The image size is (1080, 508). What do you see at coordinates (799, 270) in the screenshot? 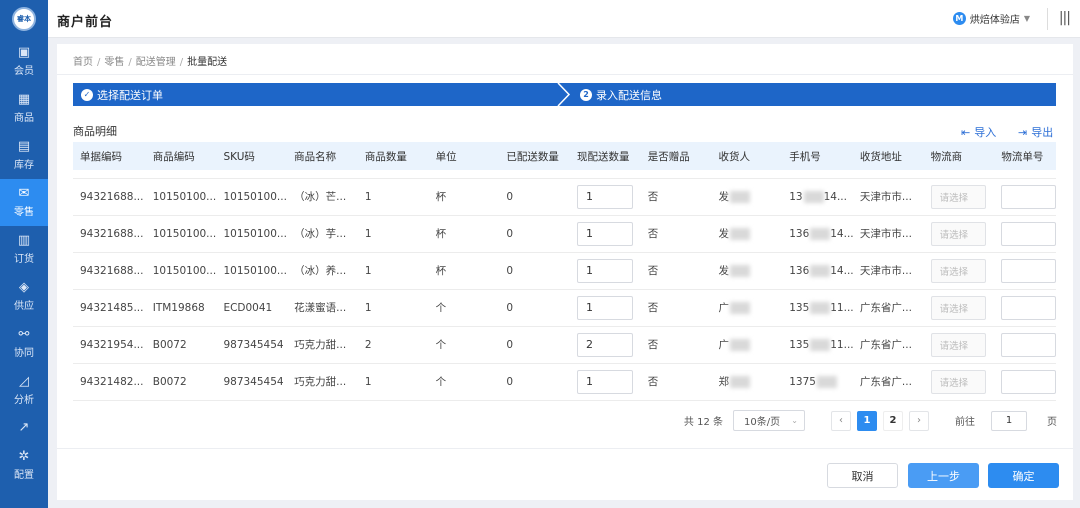
I see `phone-prefix: 136` at bounding box center [799, 270].